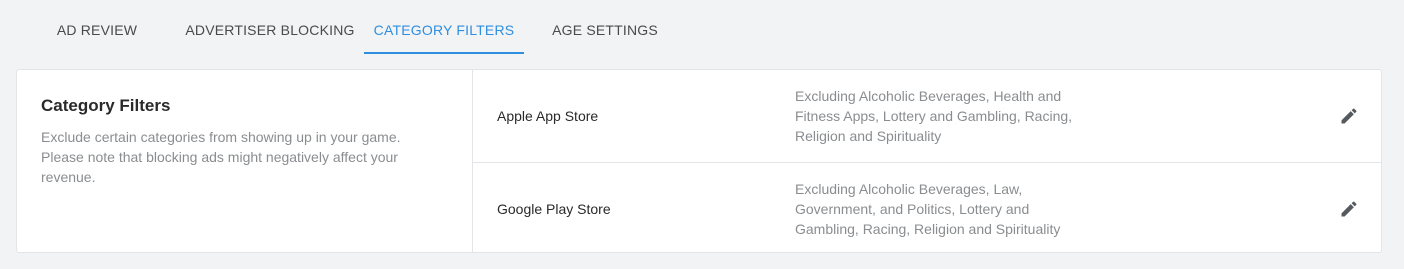 The height and width of the screenshot is (269, 1404). Describe the element at coordinates (605, 27) in the screenshot. I see `tab-age-settings: AGE SETTINGS` at that location.